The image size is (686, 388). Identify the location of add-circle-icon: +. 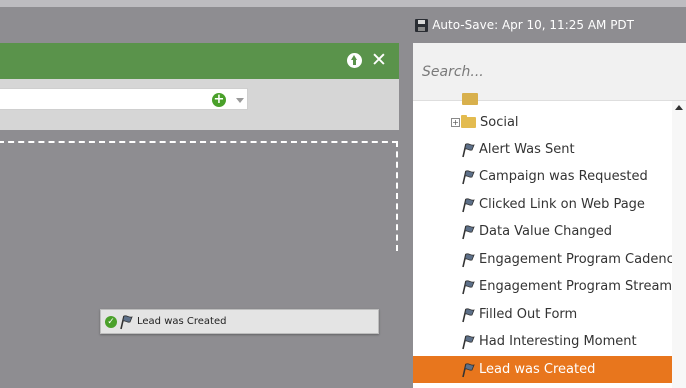
(219, 100).